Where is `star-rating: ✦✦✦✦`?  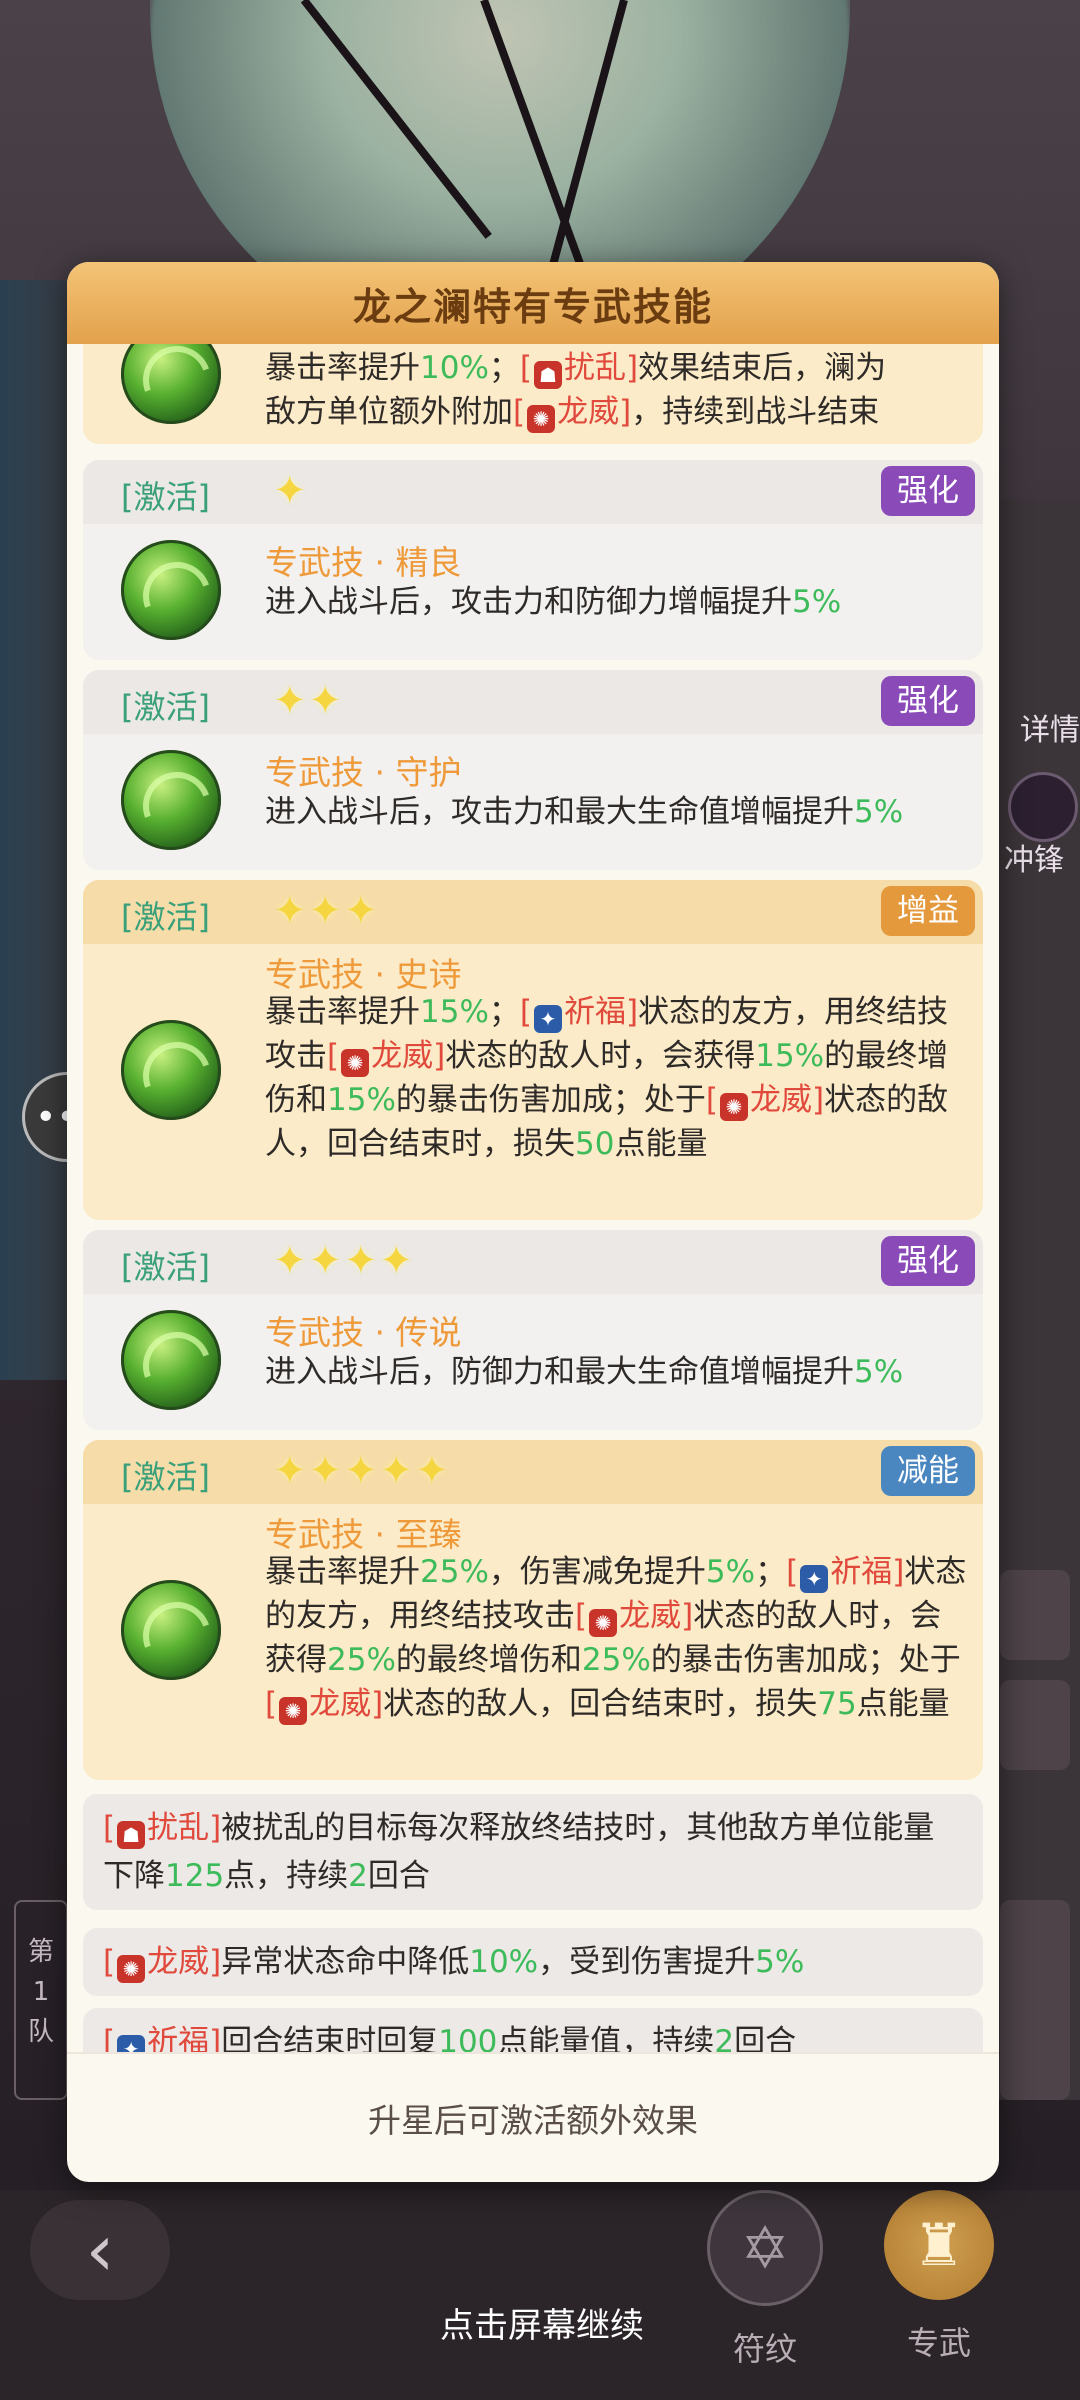 star-rating: ✦✦✦✦ is located at coordinates (344, 1261).